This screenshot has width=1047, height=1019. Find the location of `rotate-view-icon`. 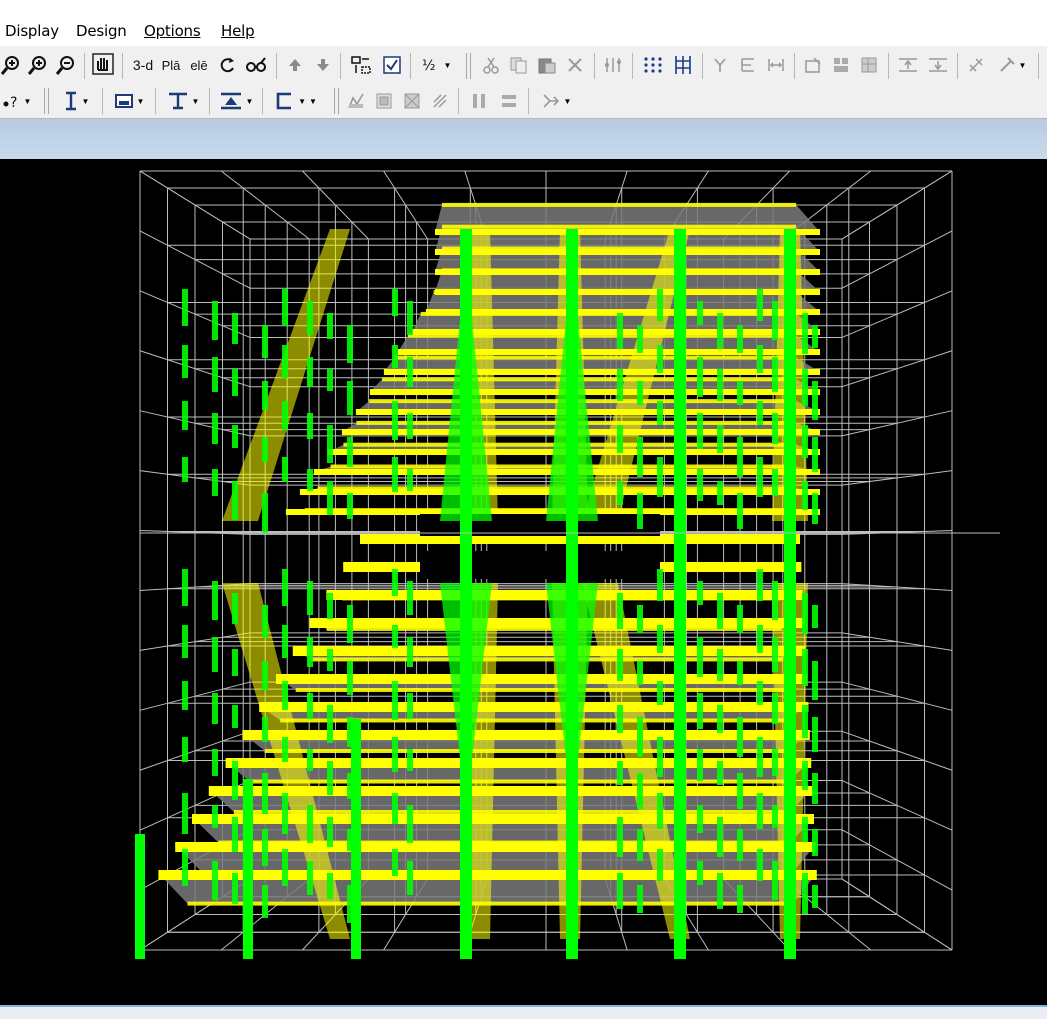

rotate-view-icon is located at coordinates (227, 65).